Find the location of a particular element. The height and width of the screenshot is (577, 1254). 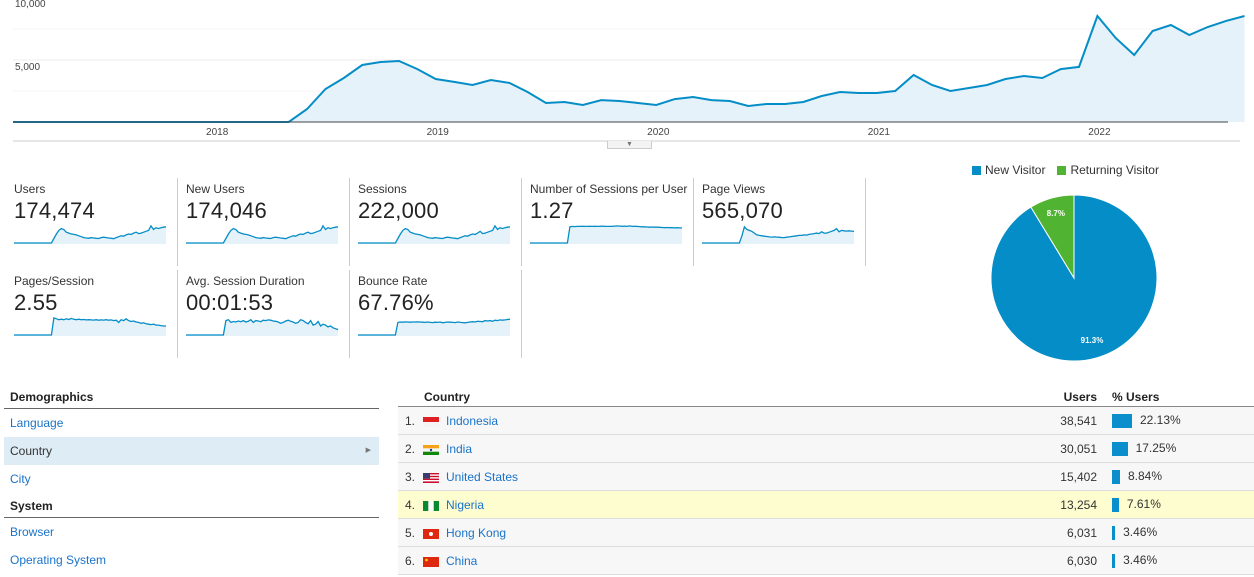

row-rank: 5. is located at coordinates (410, 533).